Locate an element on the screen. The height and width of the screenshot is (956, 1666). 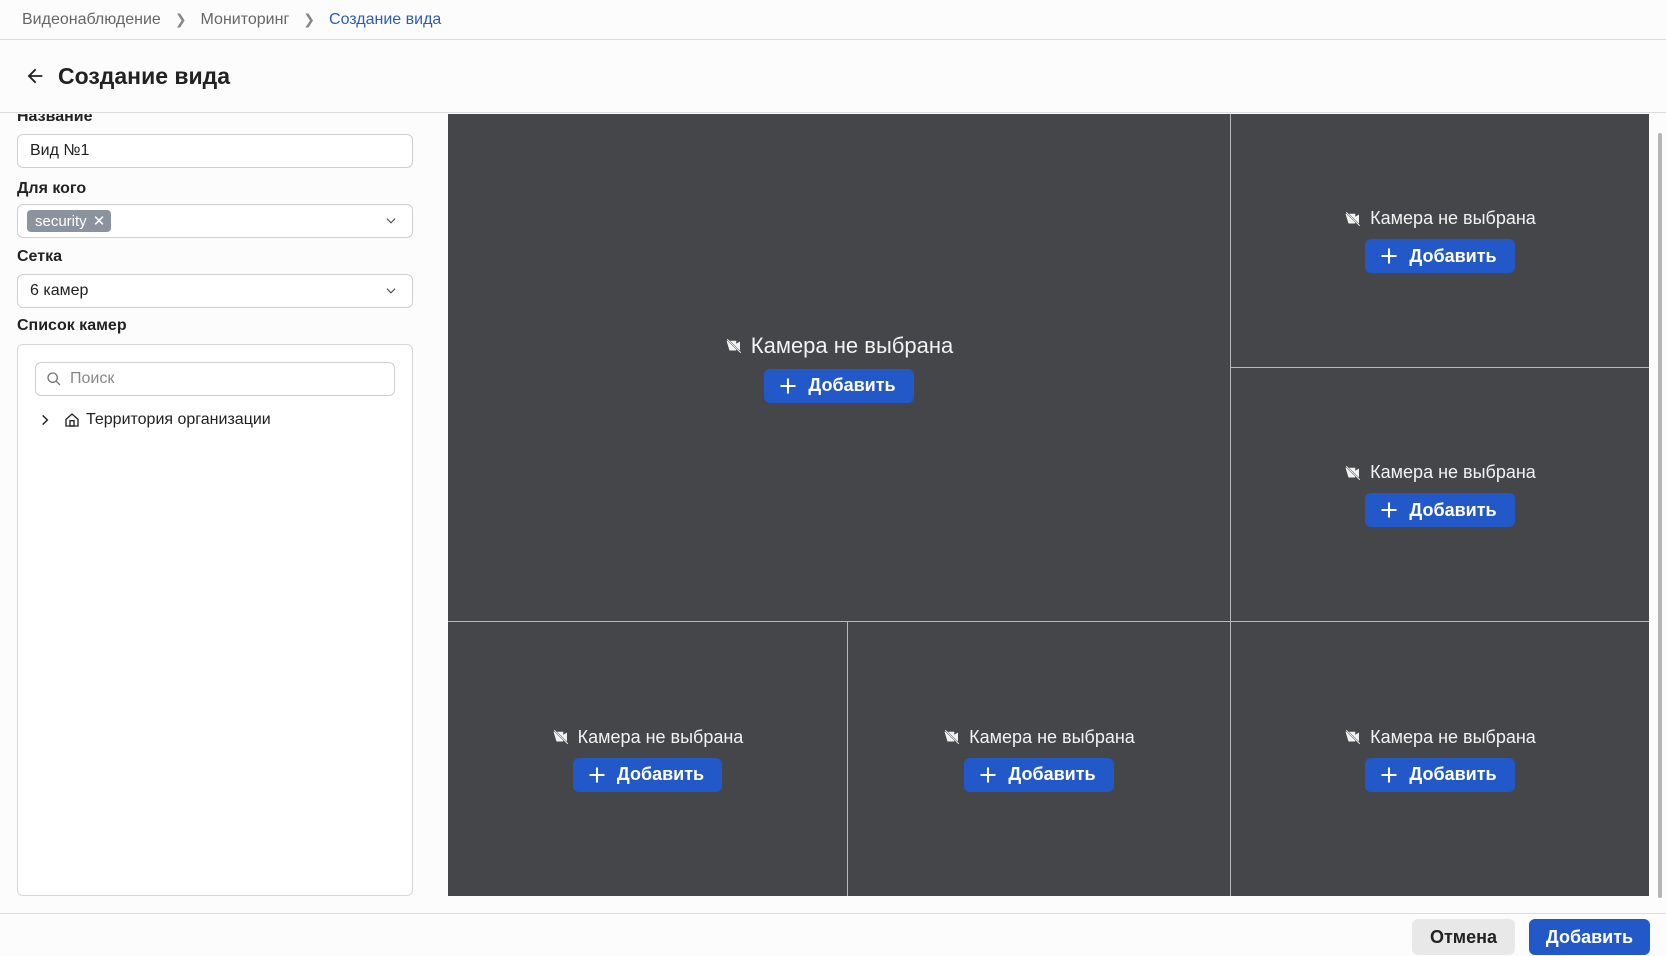
camera-list: Территория организации is located at coordinates (215, 620).